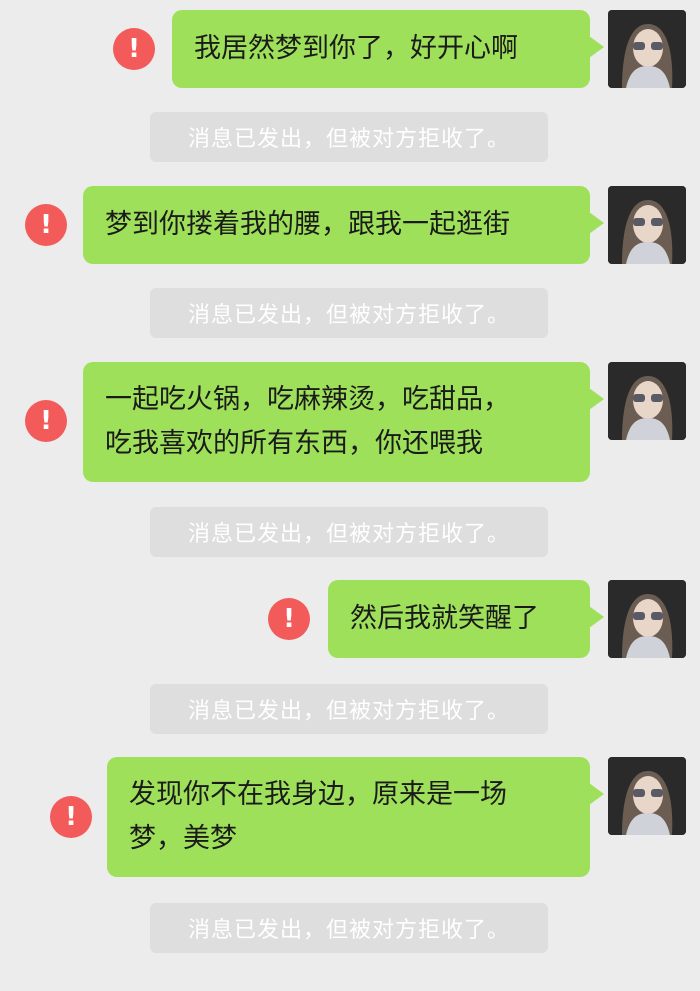 This screenshot has width=700, height=991. What do you see at coordinates (356, 48) in the screenshot?
I see `message-text: 我居然梦到你了，好开心啊` at bounding box center [356, 48].